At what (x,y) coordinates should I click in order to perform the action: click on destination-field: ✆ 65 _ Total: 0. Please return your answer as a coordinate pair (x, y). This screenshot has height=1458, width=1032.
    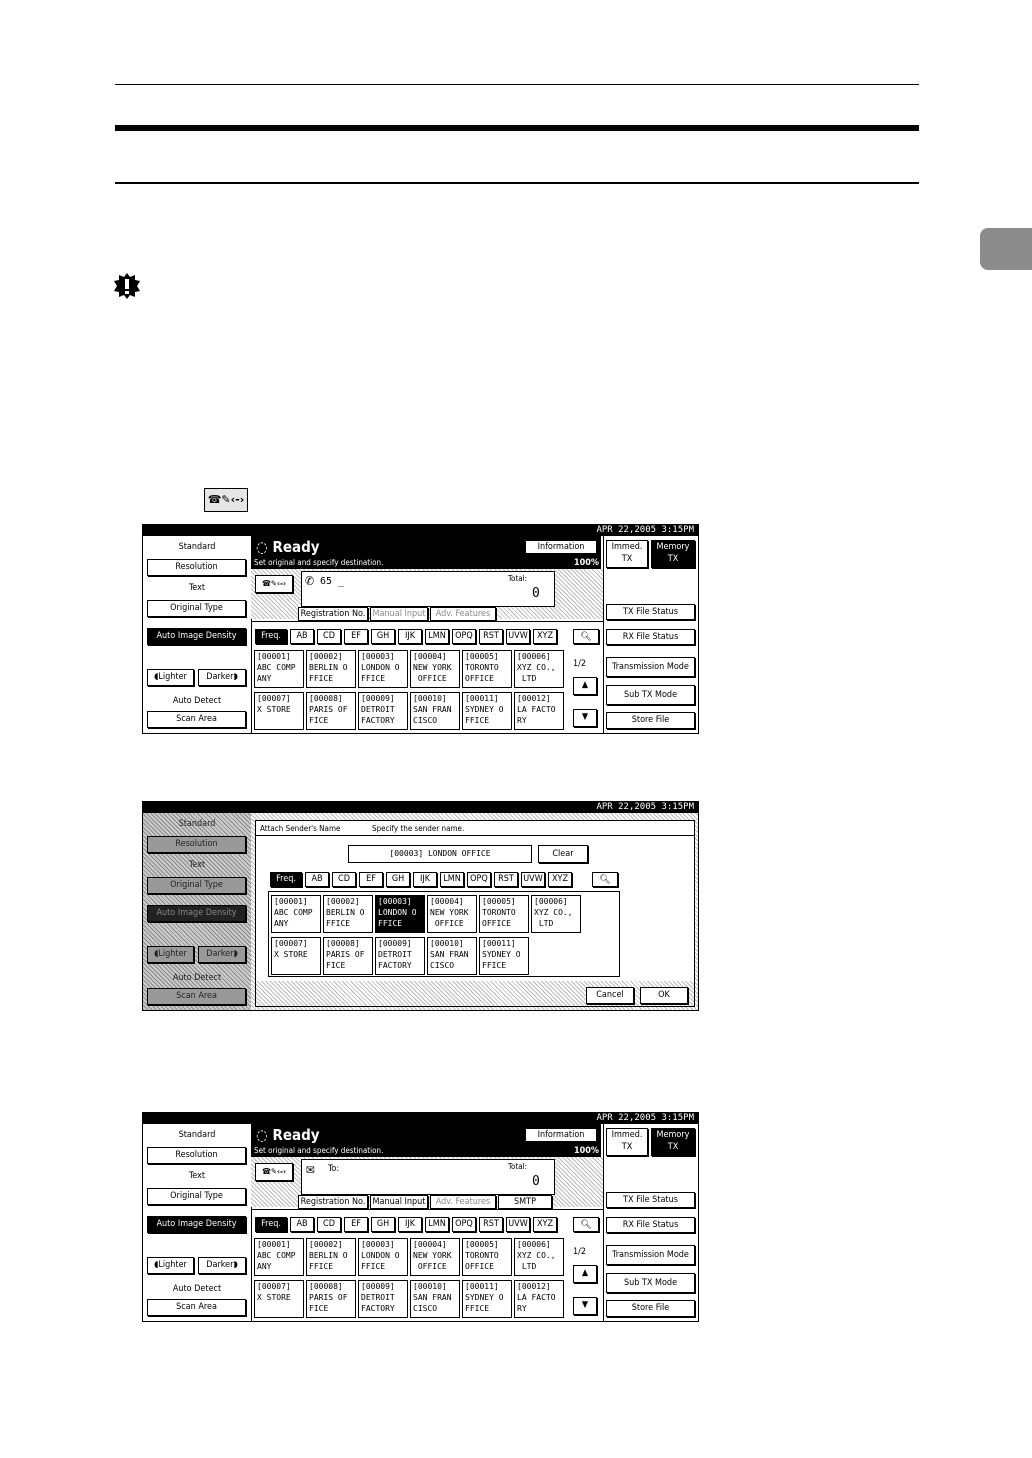
    Looking at the image, I should click on (428, 589).